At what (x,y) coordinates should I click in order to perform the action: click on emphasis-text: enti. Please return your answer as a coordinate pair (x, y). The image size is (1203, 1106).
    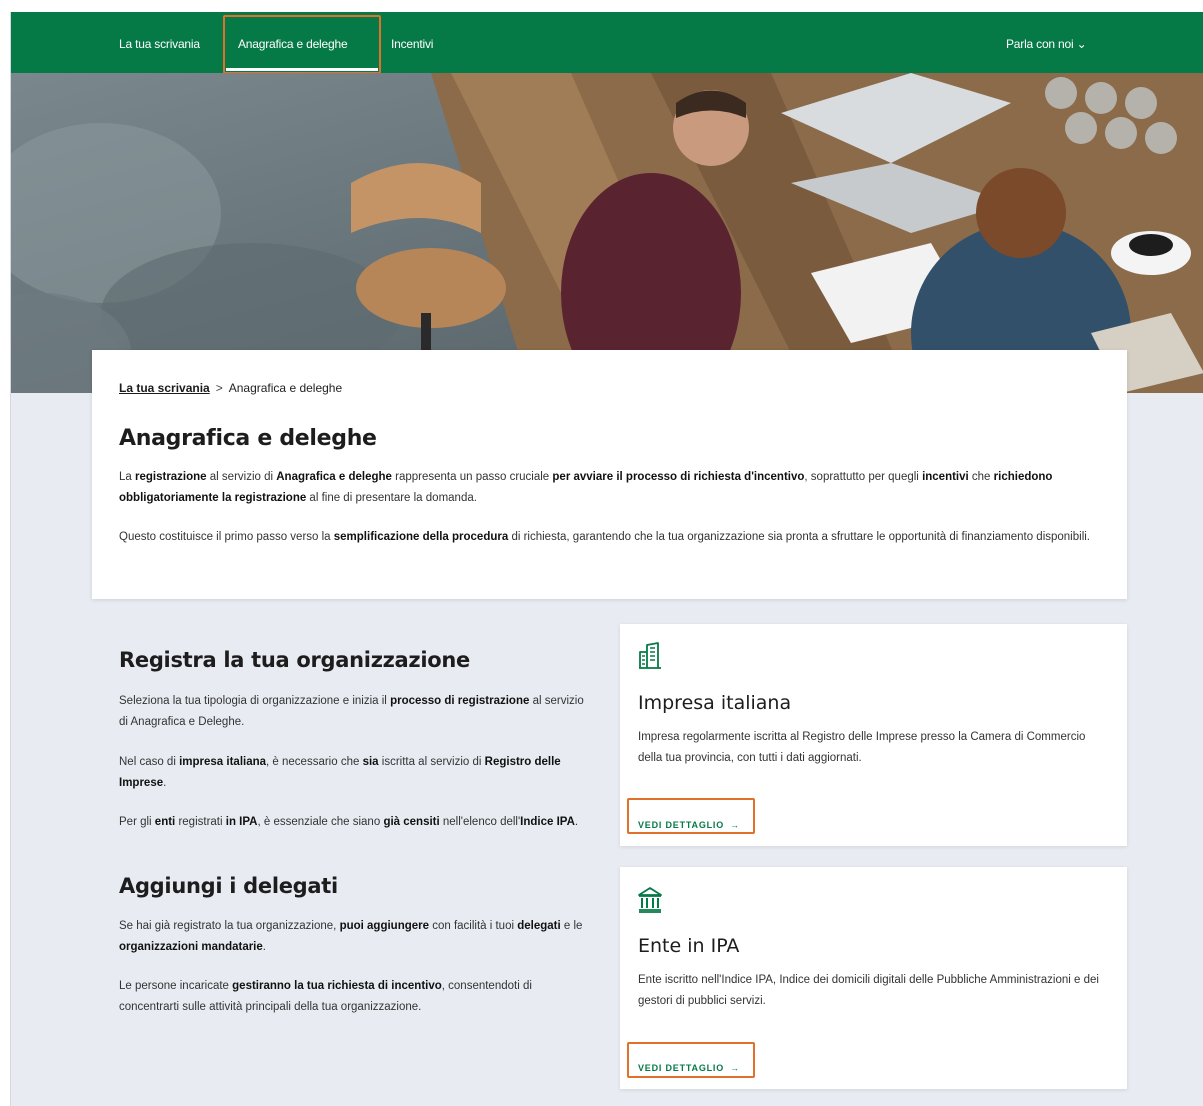
    Looking at the image, I should click on (165, 822).